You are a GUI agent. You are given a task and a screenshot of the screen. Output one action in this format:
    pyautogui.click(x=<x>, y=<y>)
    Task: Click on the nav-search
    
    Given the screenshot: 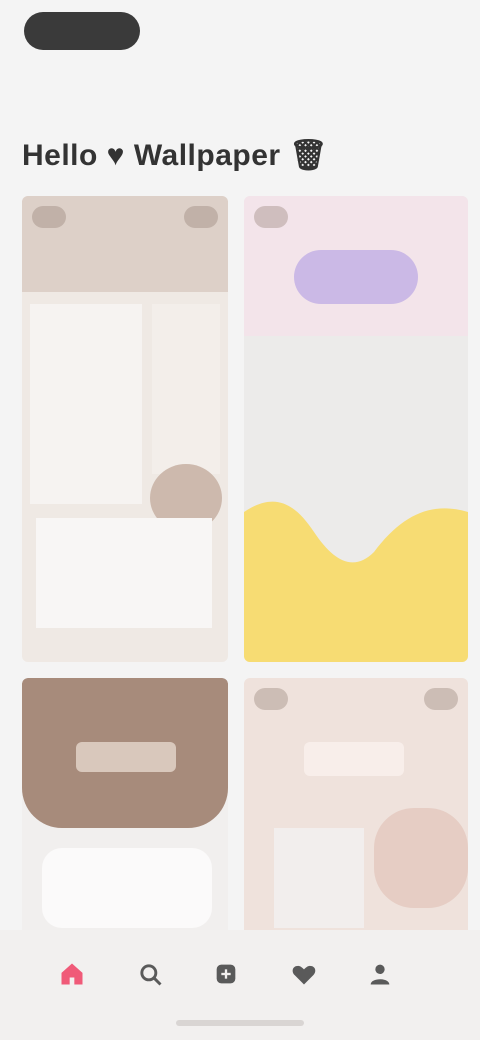 What is the action you would take?
    pyautogui.click(x=150, y=974)
    